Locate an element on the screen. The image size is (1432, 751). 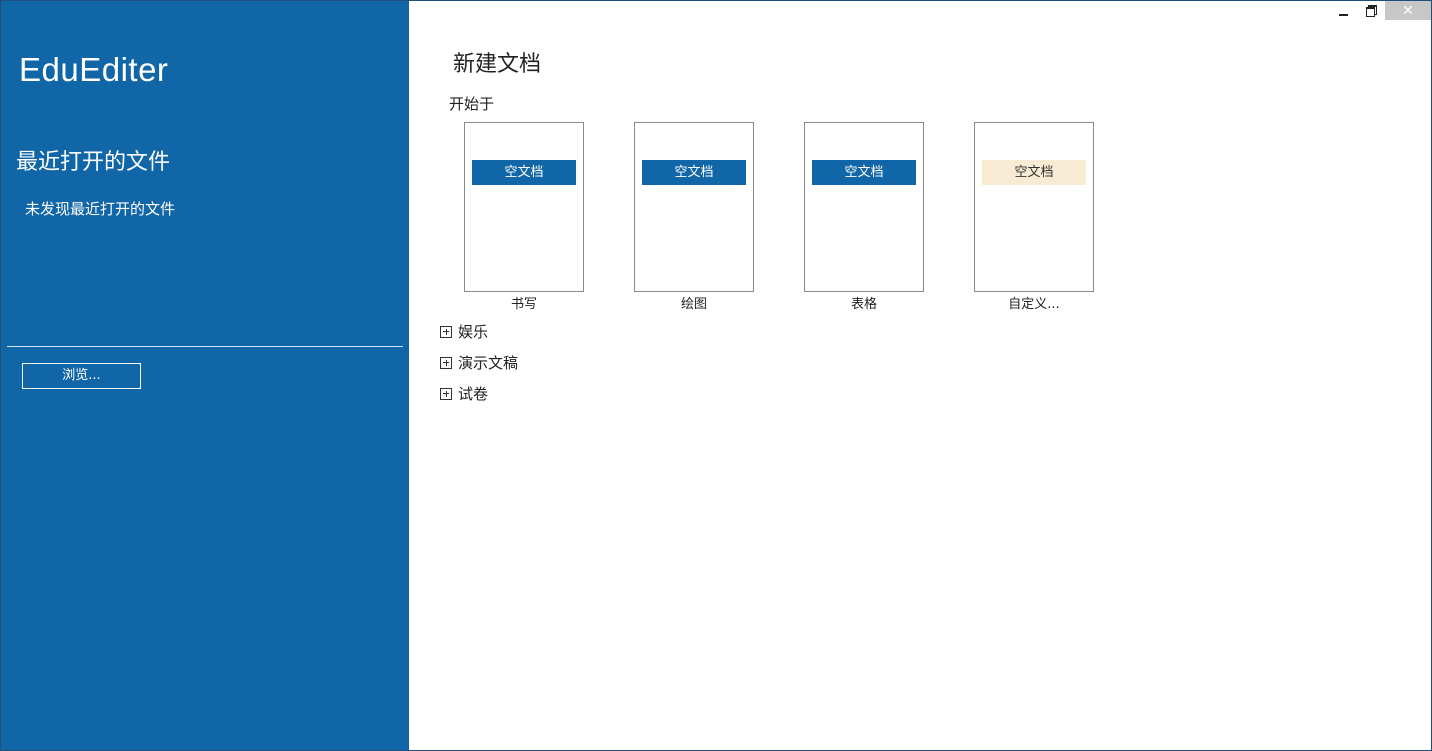
restore-button is located at coordinates (1371, 10).